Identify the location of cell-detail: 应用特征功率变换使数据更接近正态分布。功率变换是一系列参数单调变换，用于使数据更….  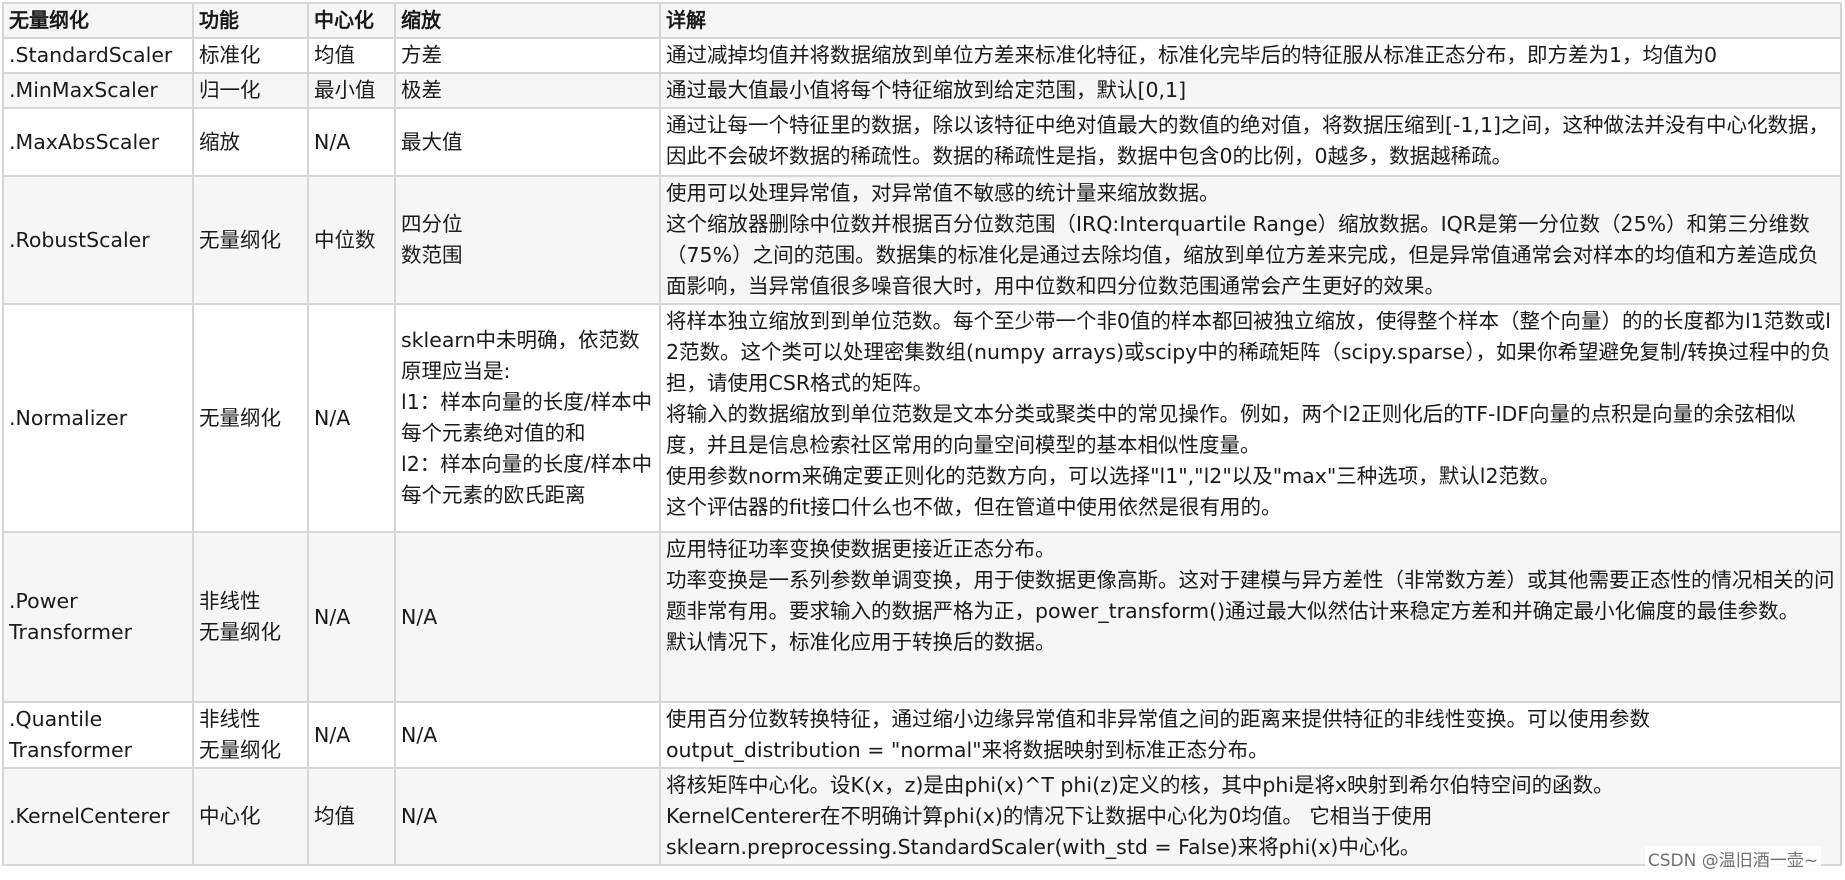
(1250, 617).